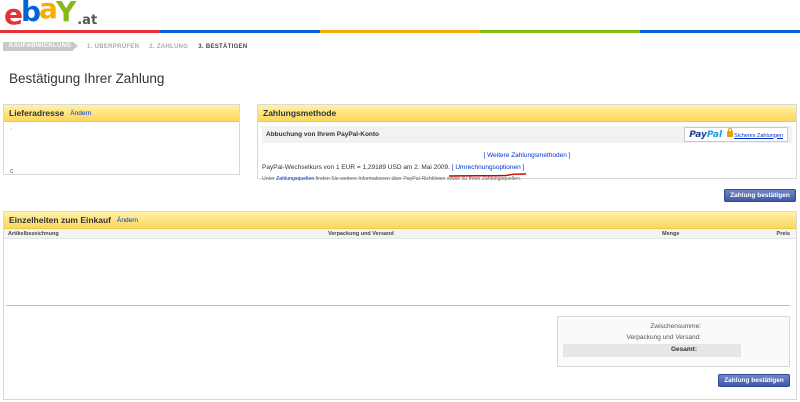 Image resolution: width=800 pixels, height=402 pixels. What do you see at coordinates (169, 46) in the screenshot?
I see `step-payment: 2. ZAHLUNG` at bounding box center [169, 46].